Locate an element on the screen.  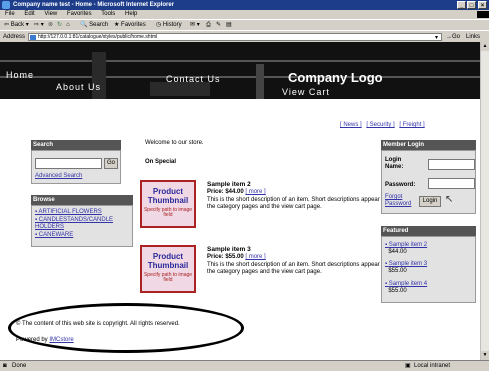
browse-item: ▪ ARTIFICIAL FLOWERS is located at coordinates (68, 212).